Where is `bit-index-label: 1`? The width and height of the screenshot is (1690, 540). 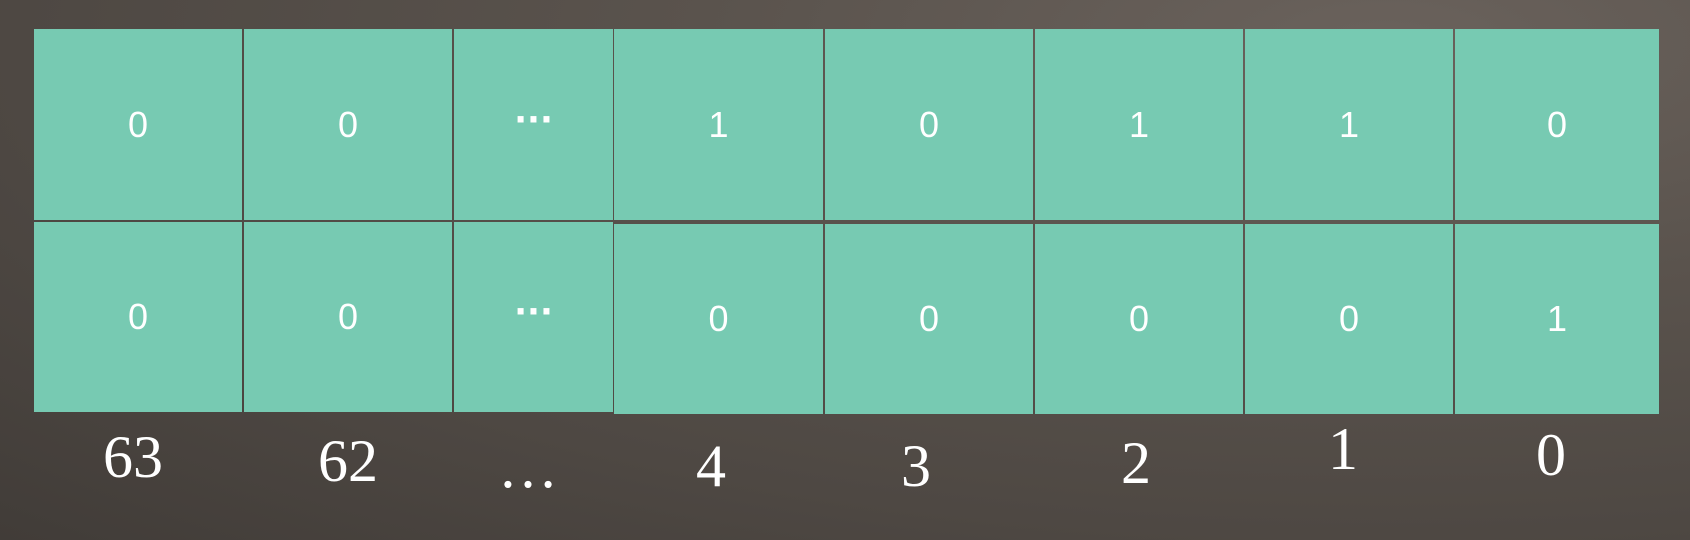 bit-index-label: 1 is located at coordinates (1343, 449).